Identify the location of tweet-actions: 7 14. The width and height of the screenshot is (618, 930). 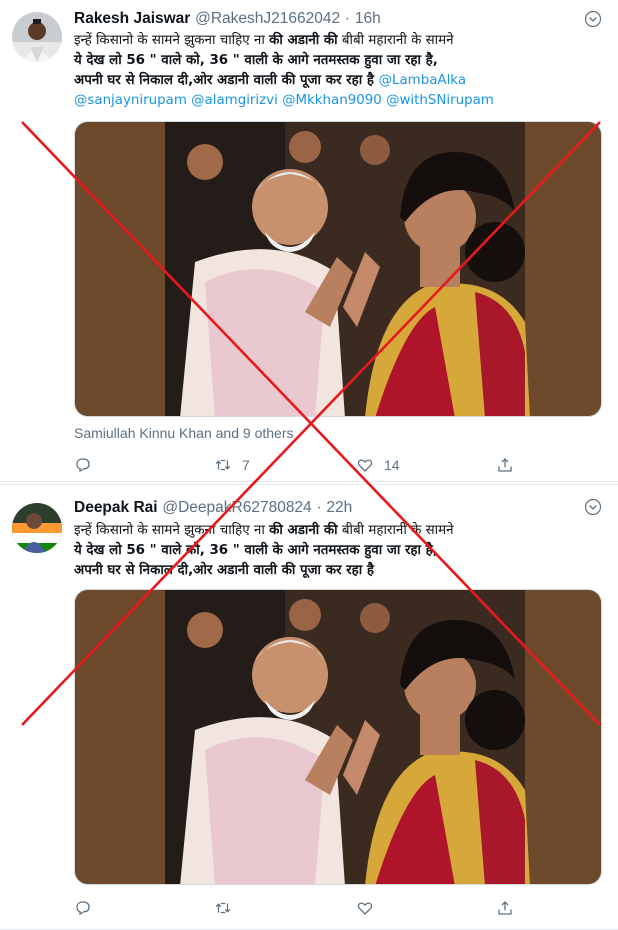
(294, 465).